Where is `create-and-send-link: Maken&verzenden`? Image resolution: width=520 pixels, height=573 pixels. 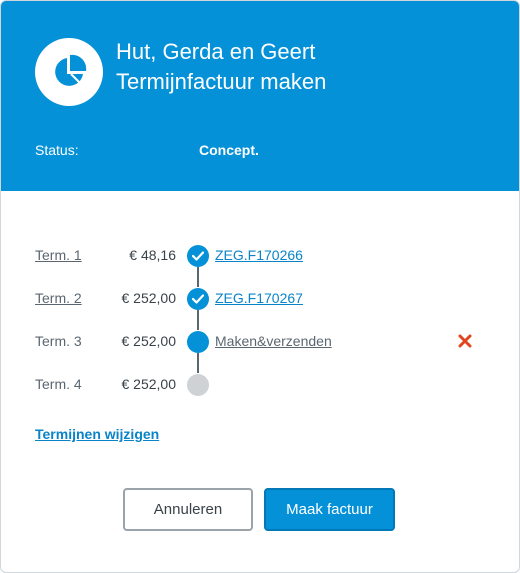 create-and-send-link: Maken&verzenden is located at coordinates (273, 341).